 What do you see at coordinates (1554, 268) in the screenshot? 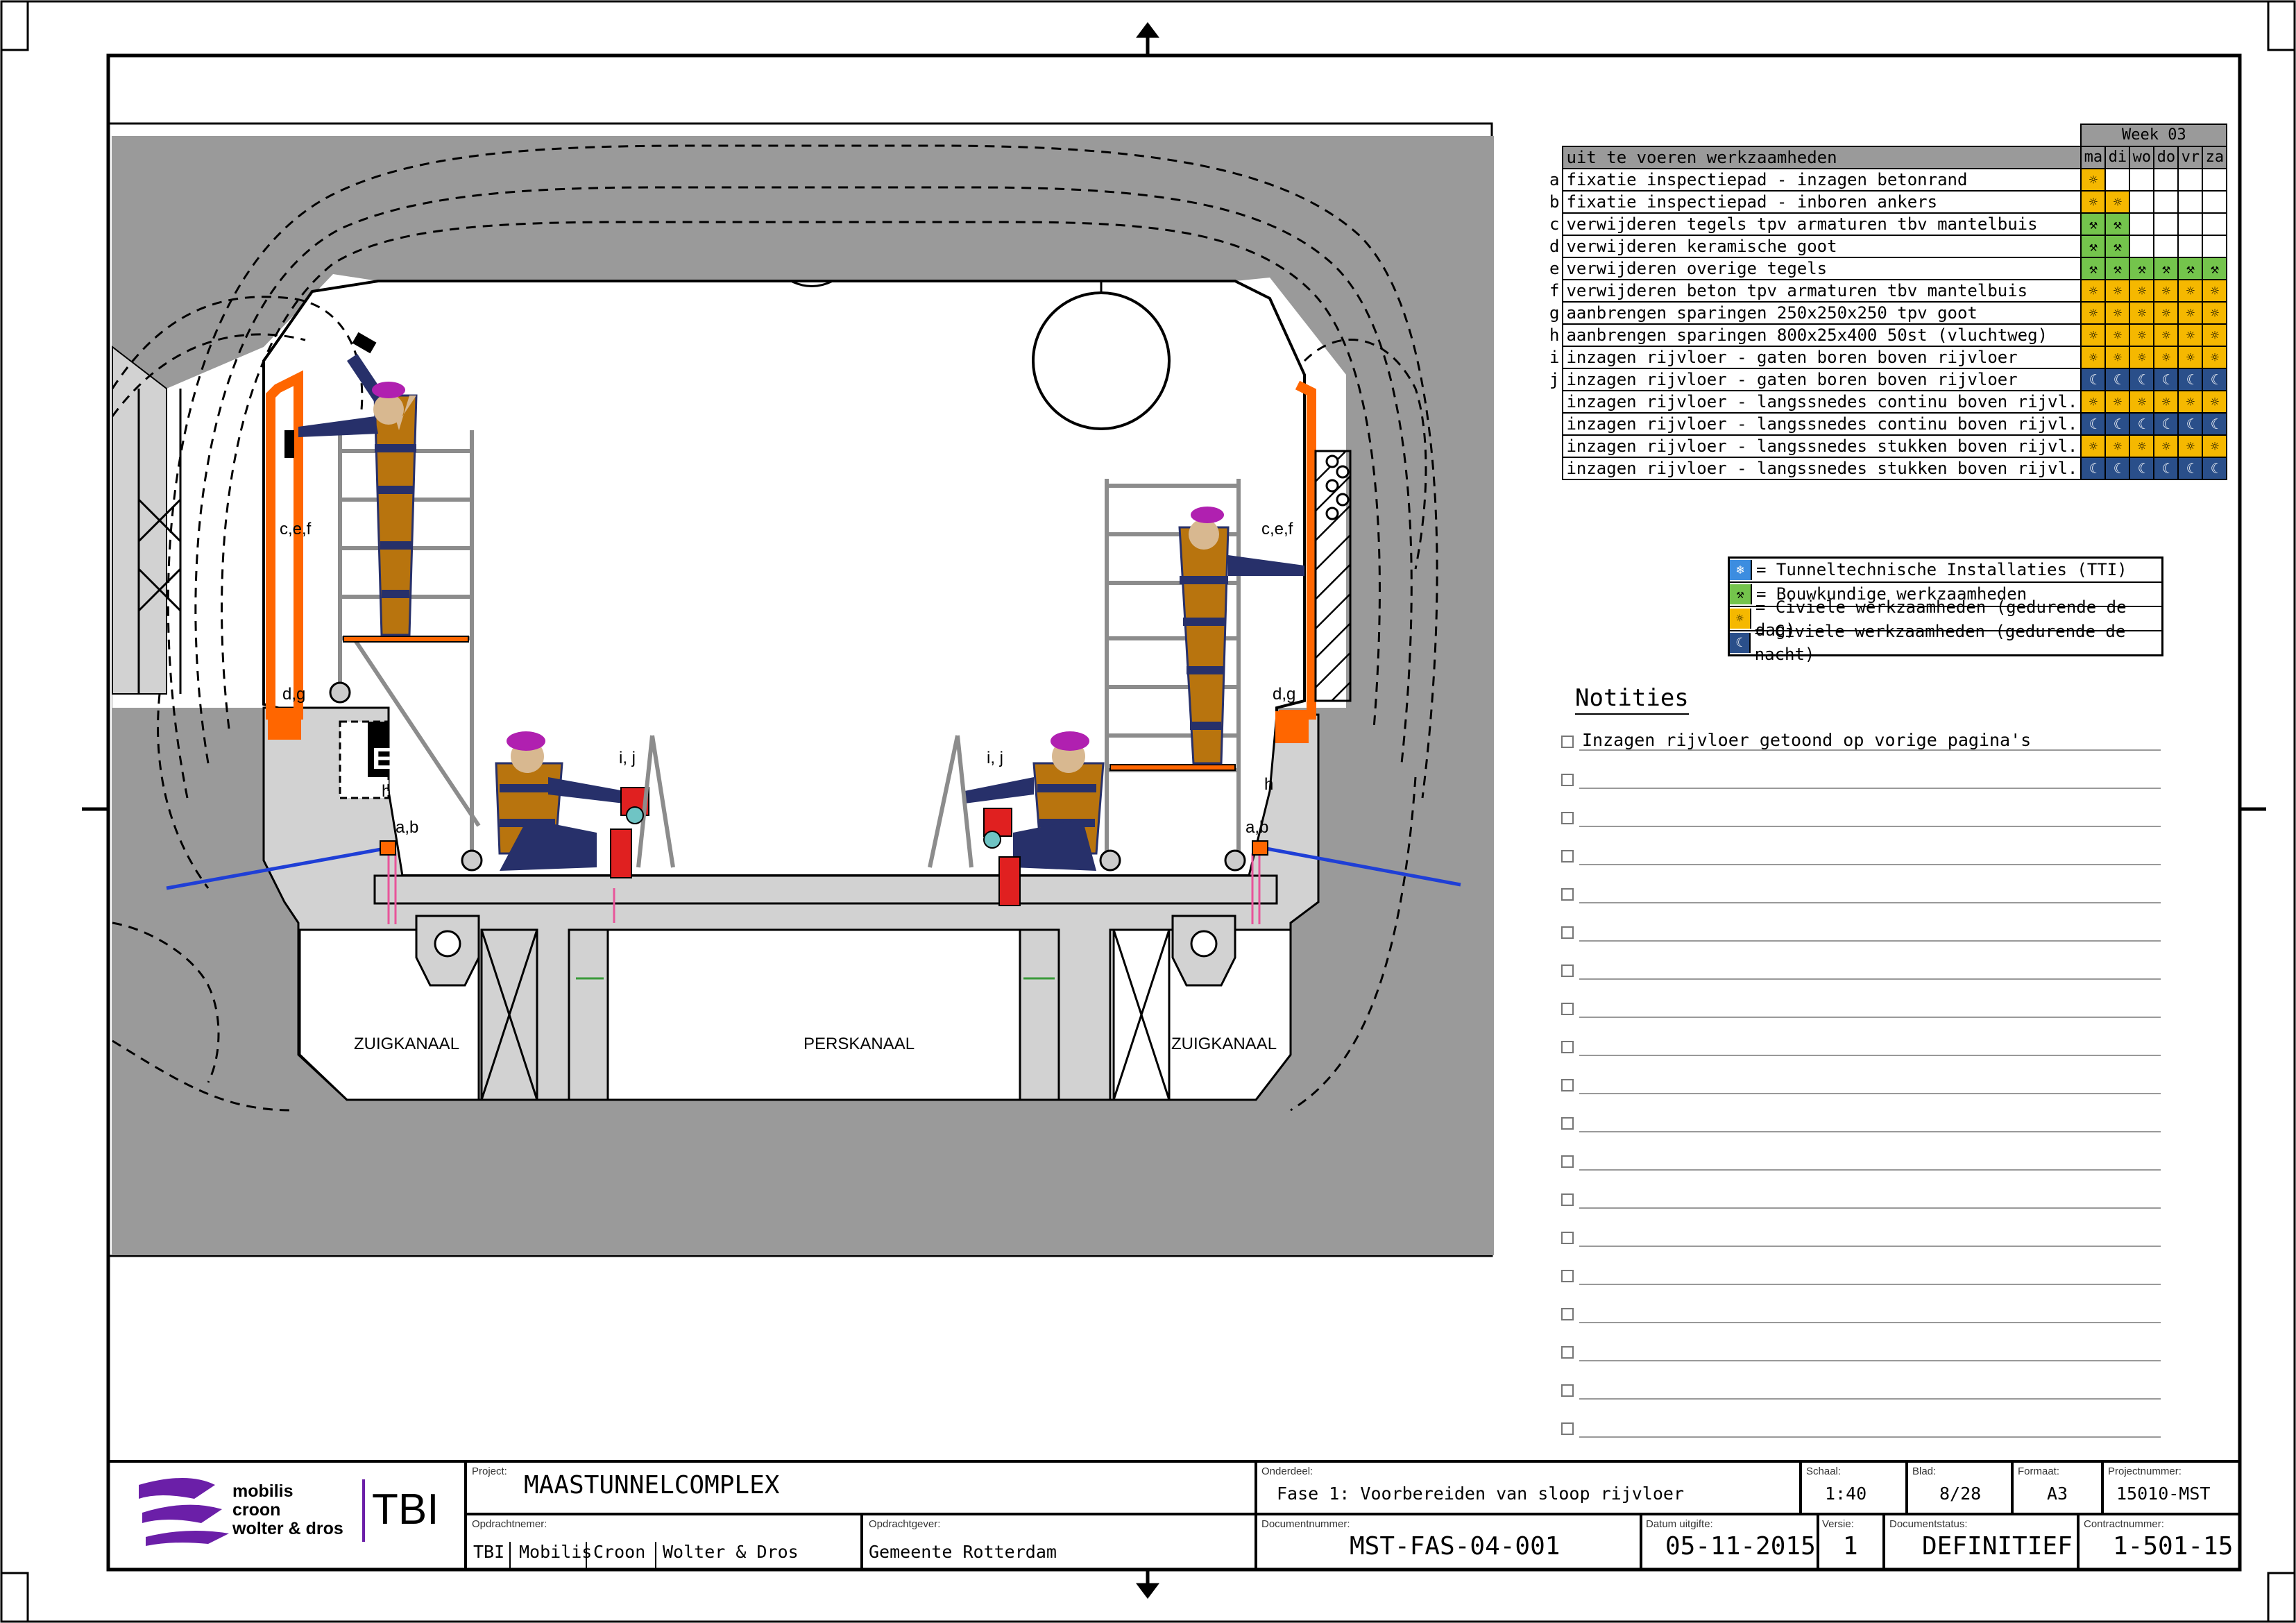
I see `task-code: e` at bounding box center [1554, 268].